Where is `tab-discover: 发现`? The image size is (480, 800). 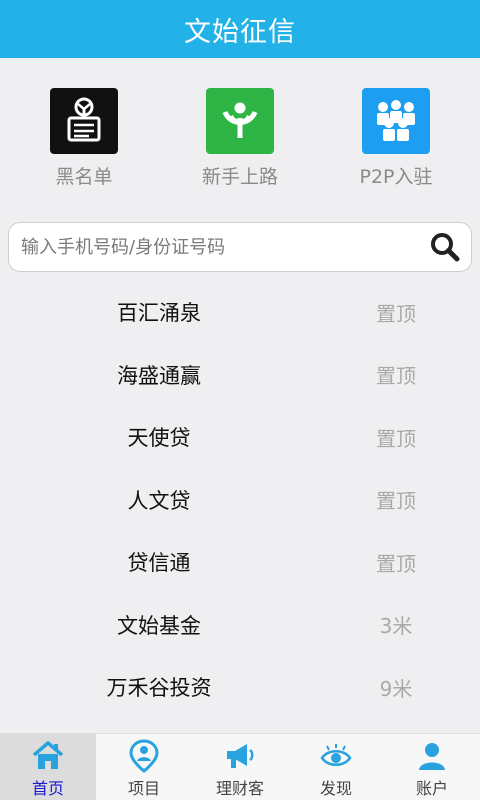 tab-discover: 发现 is located at coordinates (336, 767).